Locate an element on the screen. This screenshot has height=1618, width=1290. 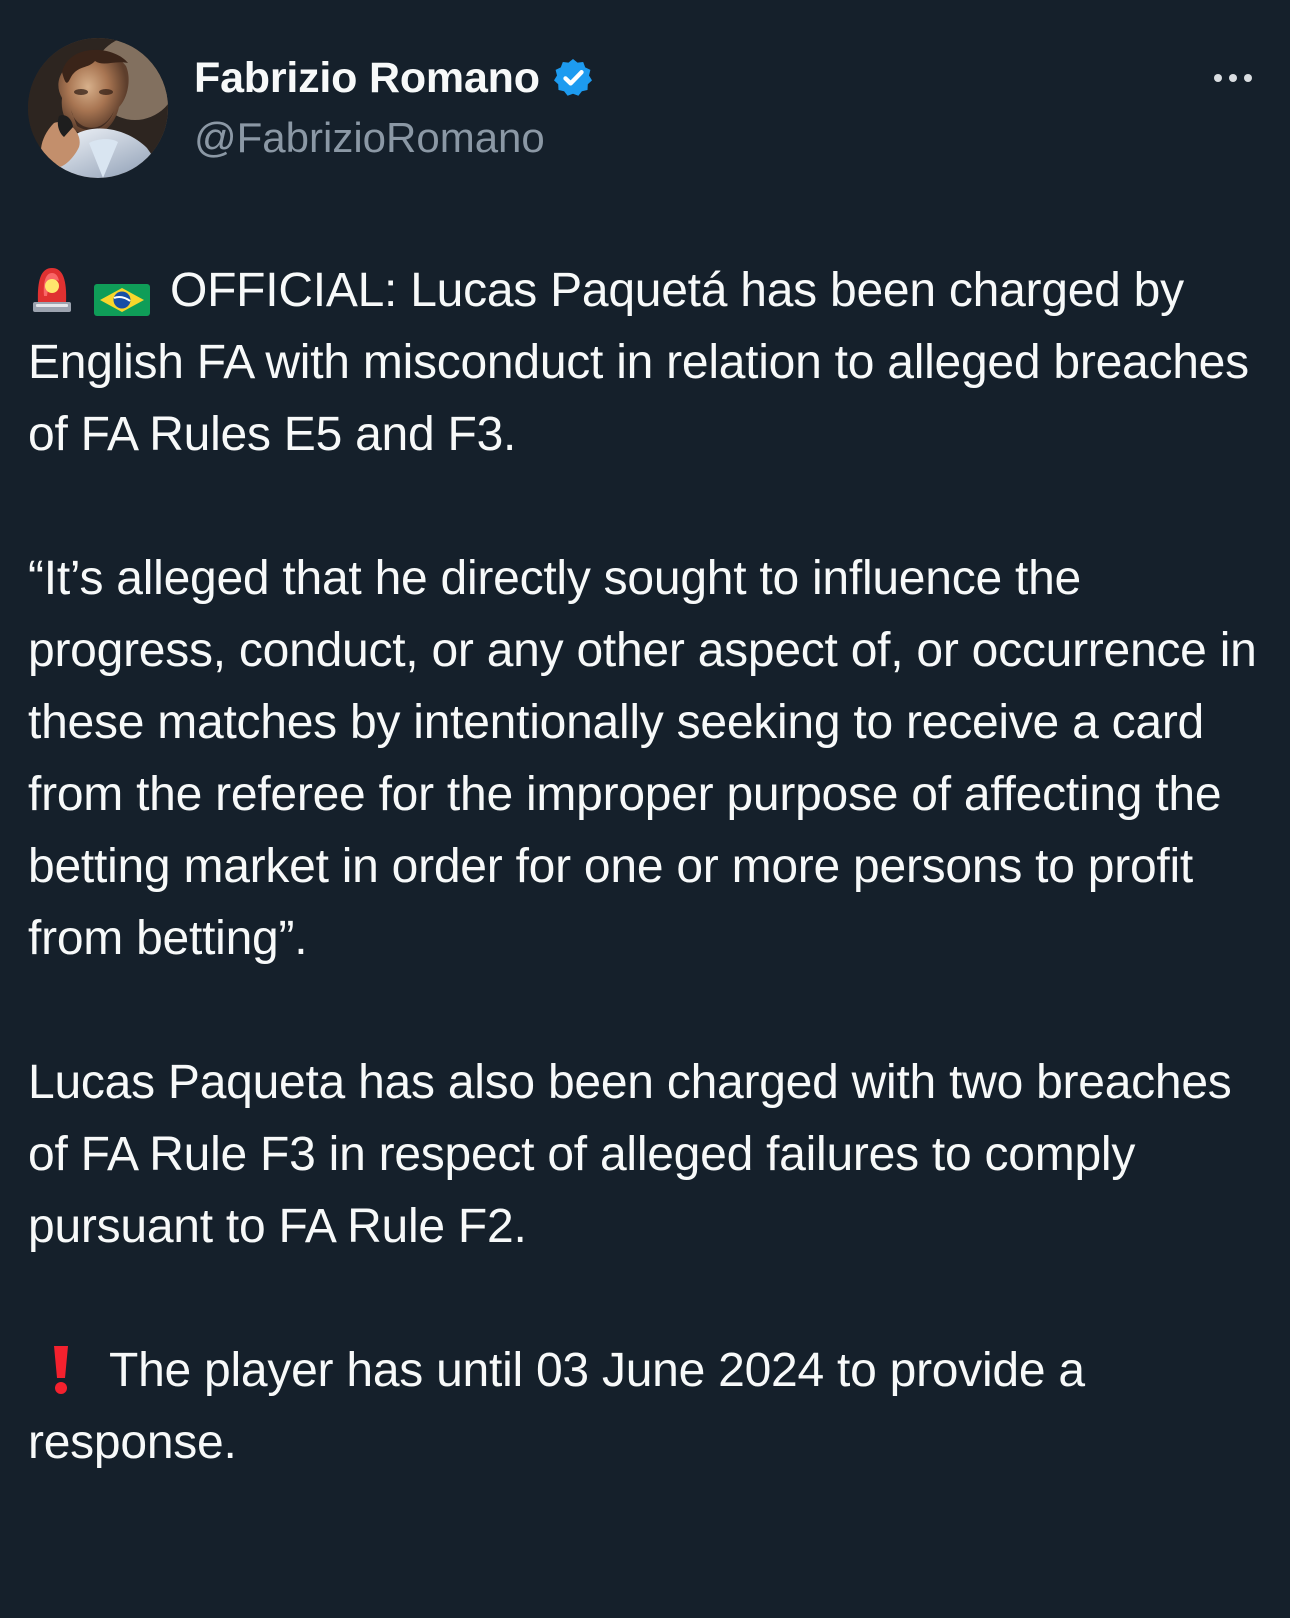
tweet-header: Fabrizio Romano @FabrizioRomano is located at coordinates (645, 109).